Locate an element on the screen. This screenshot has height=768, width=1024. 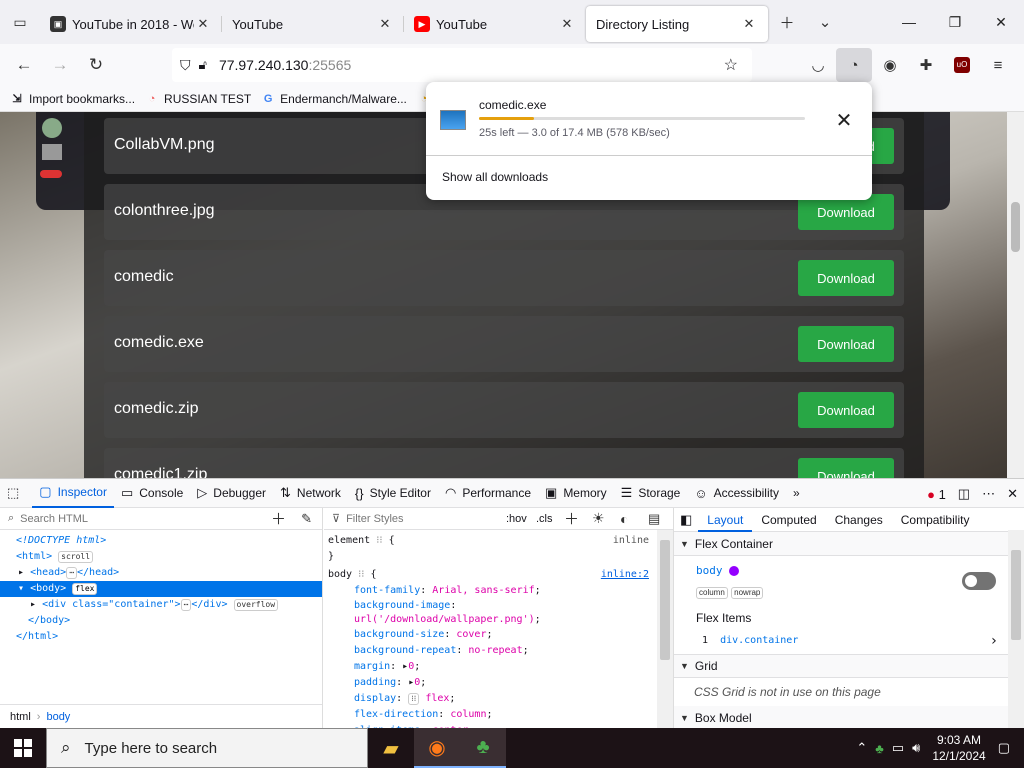
grid-section-header: ▼ Grid is located at coordinates (849, 666).